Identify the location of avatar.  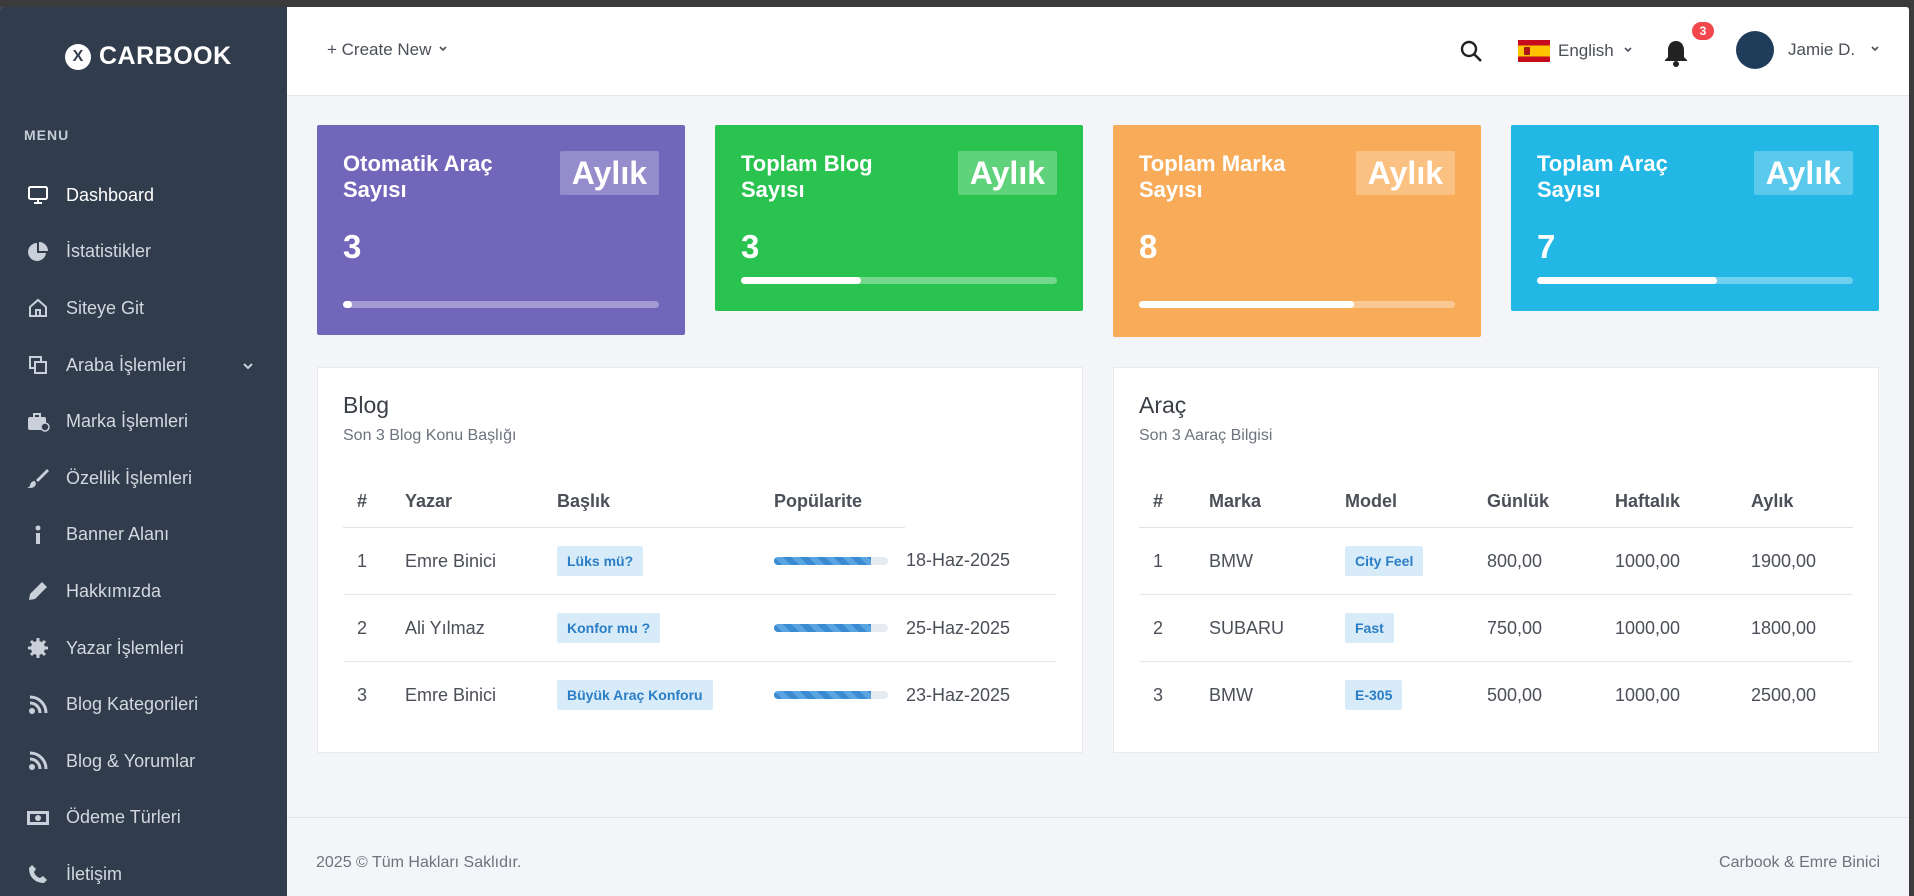
(1755, 50).